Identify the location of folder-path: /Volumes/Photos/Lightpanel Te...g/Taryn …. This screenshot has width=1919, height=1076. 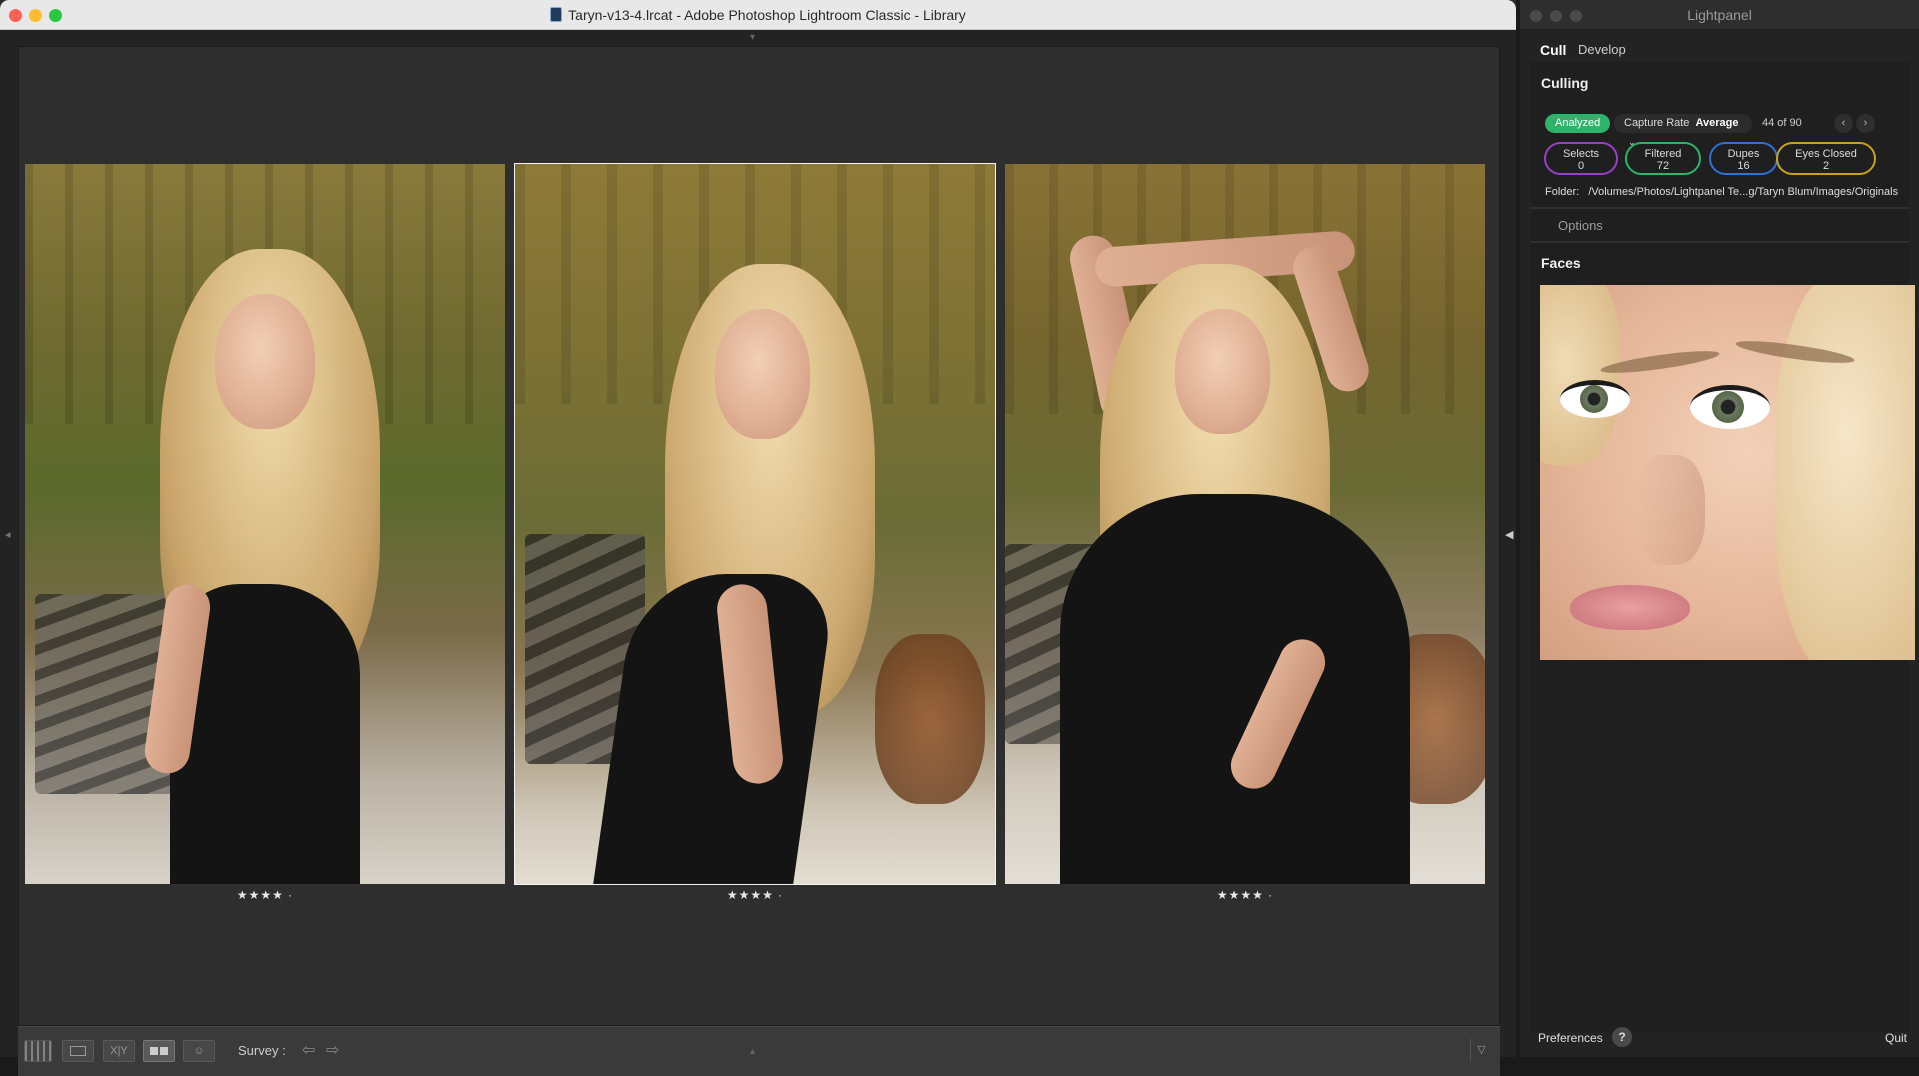
(1743, 192).